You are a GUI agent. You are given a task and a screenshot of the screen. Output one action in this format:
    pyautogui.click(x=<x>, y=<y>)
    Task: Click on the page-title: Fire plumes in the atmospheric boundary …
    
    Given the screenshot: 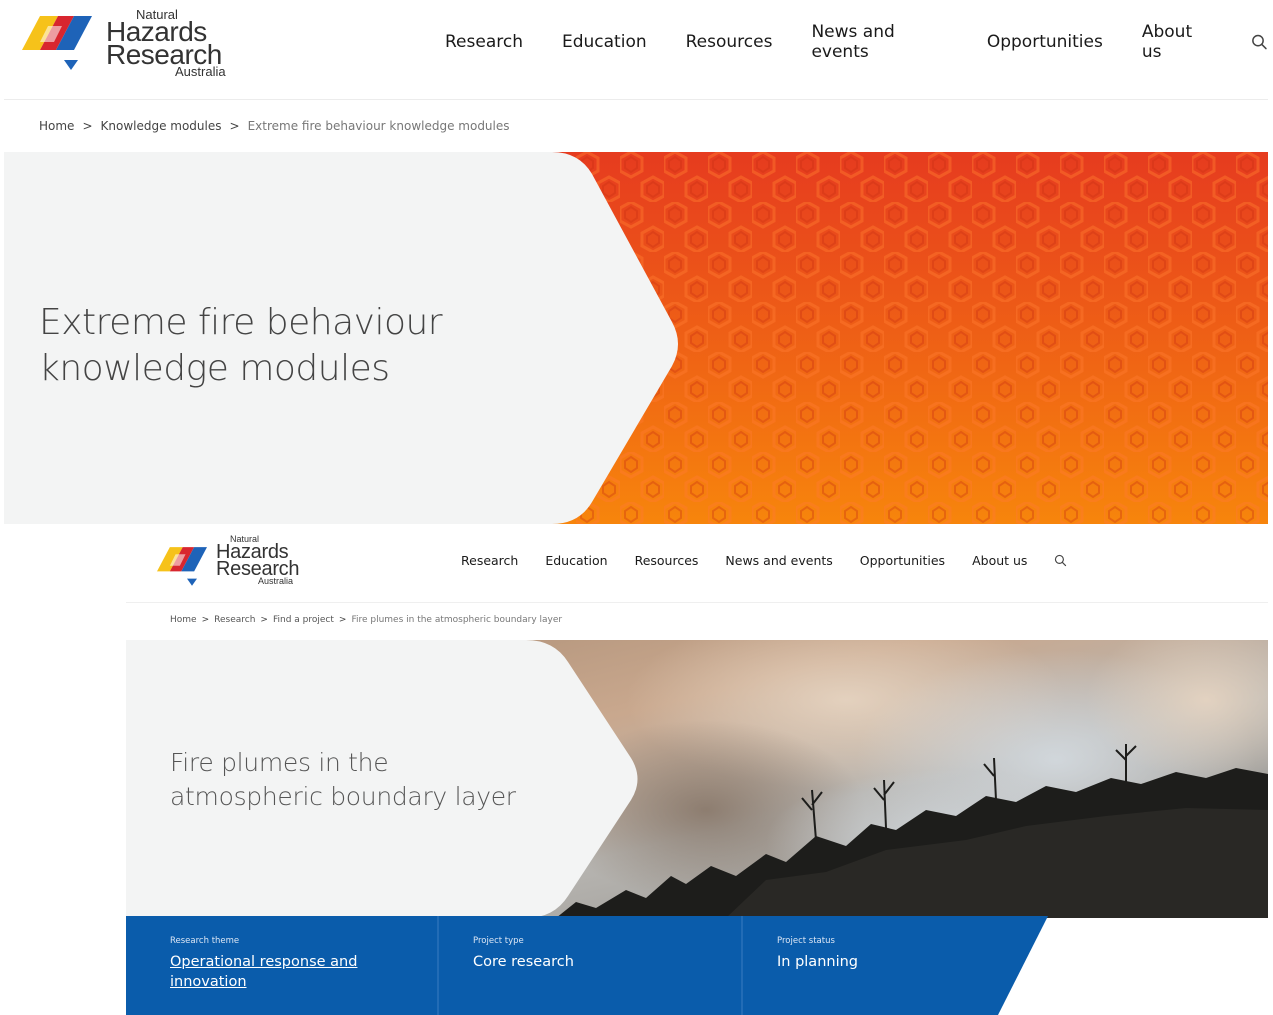 What is the action you would take?
    pyautogui.click(x=343, y=780)
    